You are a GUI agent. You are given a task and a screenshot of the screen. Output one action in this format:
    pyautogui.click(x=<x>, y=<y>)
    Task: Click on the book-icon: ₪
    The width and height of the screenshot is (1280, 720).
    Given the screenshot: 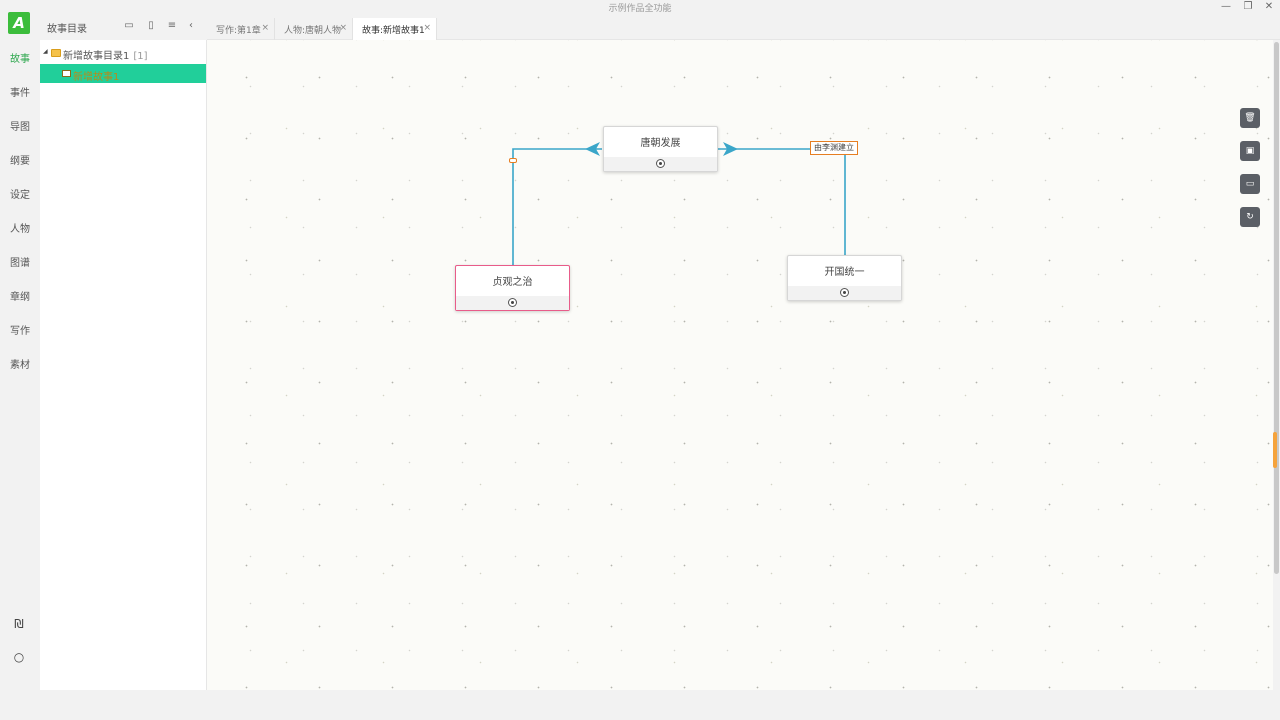 What is the action you would take?
    pyautogui.click(x=19, y=624)
    